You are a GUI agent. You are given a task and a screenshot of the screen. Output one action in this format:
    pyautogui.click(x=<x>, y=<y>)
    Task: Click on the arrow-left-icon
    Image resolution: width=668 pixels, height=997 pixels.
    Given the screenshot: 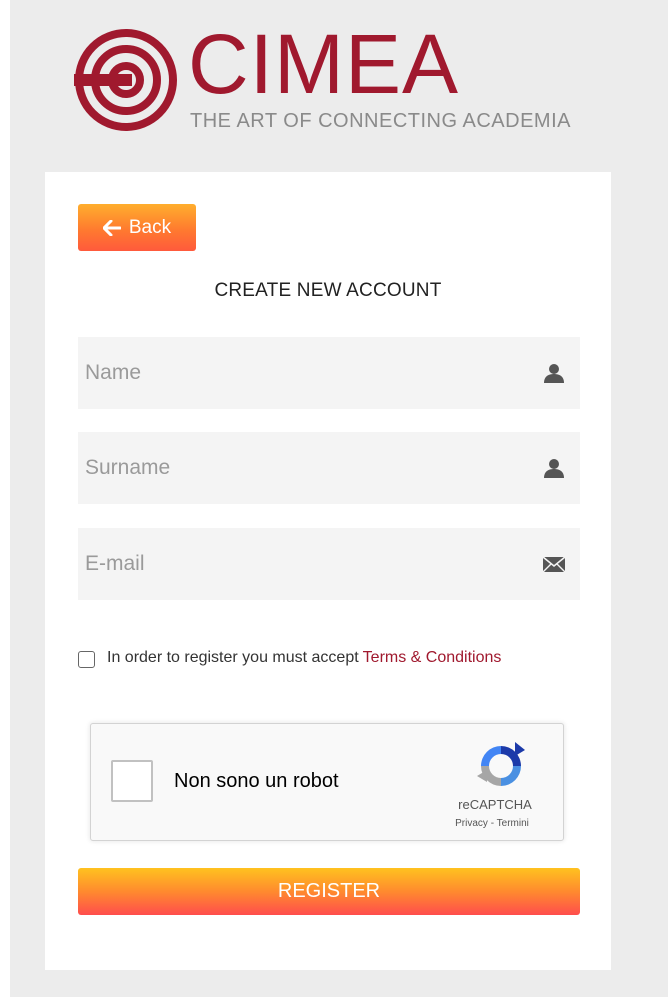 What is the action you would take?
    pyautogui.click(x=111, y=227)
    